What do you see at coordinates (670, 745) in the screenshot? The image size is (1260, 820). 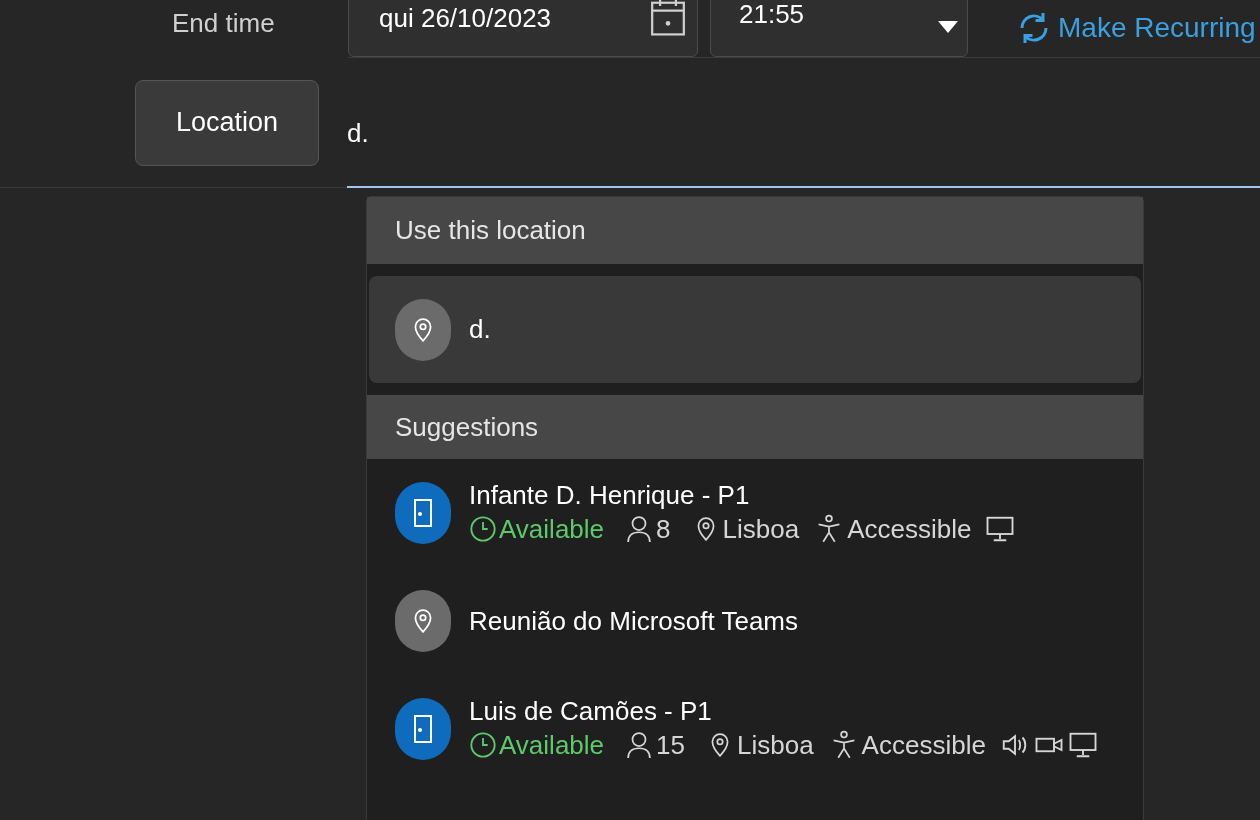 I see `capacity: 15` at bounding box center [670, 745].